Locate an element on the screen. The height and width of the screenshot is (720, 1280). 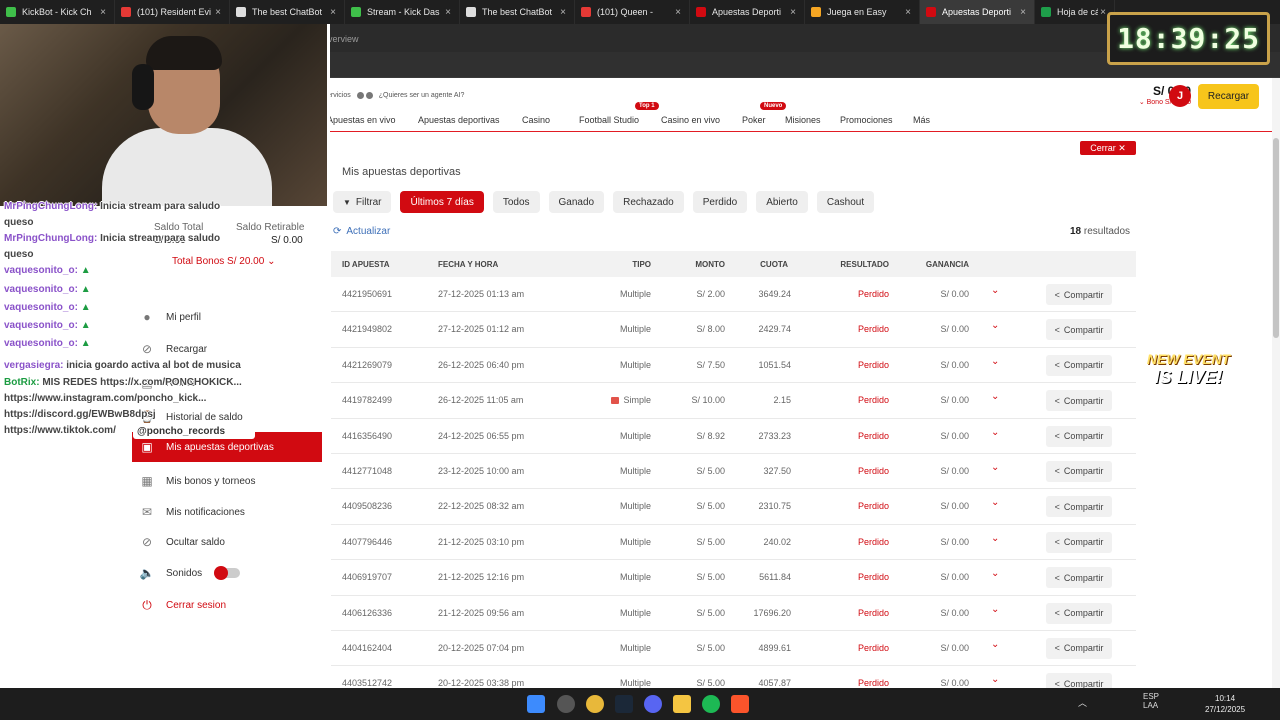
browser-tab: Hoja de cálculo× is located at coordinates (1075, 12).